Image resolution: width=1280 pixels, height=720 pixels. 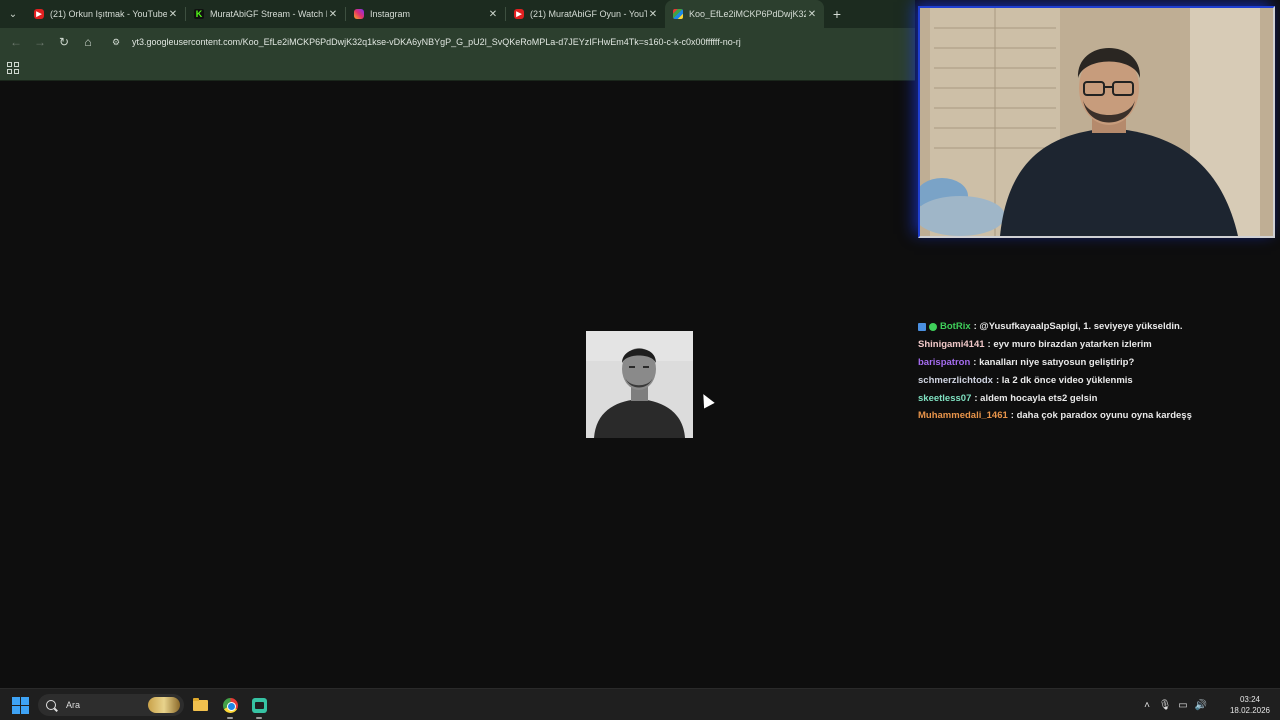 I want to click on clock: 03:24 18.02.2026, so click(x=1250, y=705).